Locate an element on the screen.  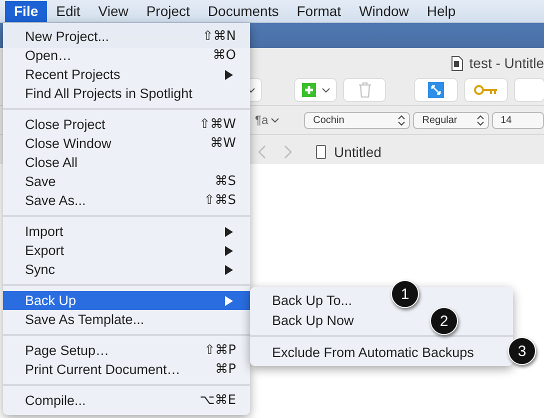
menu-item: Recent Projects is located at coordinates (126, 74).